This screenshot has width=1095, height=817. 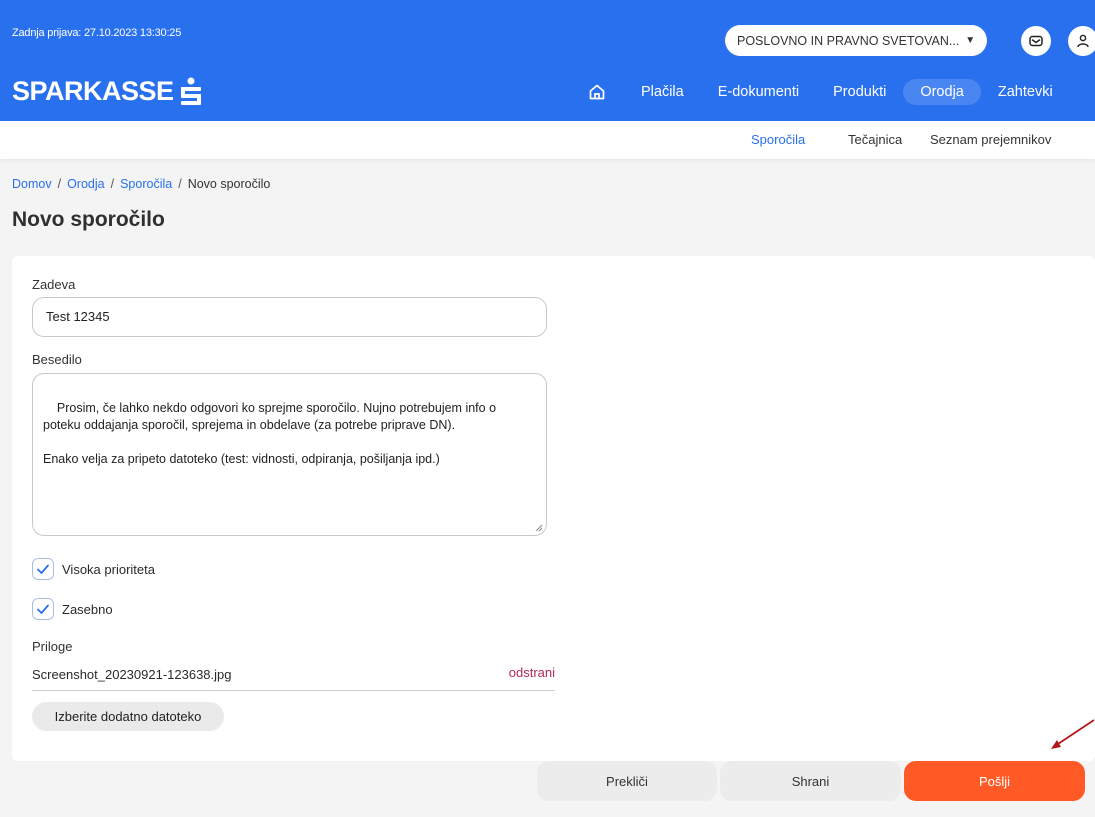 I want to click on nav-item-produkti: Produkti, so click(x=859, y=92).